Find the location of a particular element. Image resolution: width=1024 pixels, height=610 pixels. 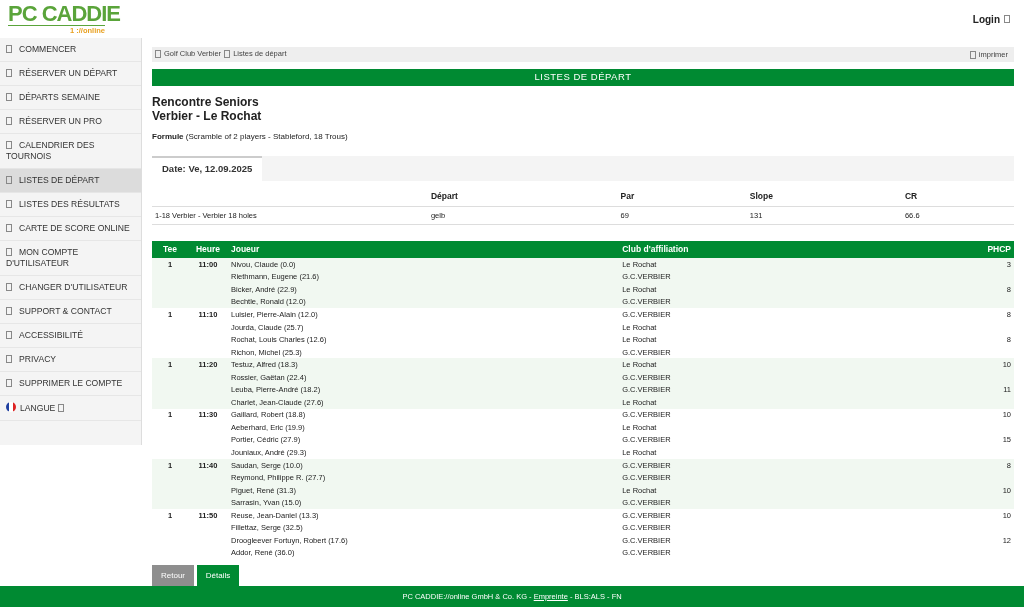

sidebar-item: DÉPARTS SEMAINE is located at coordinates (70, 98).